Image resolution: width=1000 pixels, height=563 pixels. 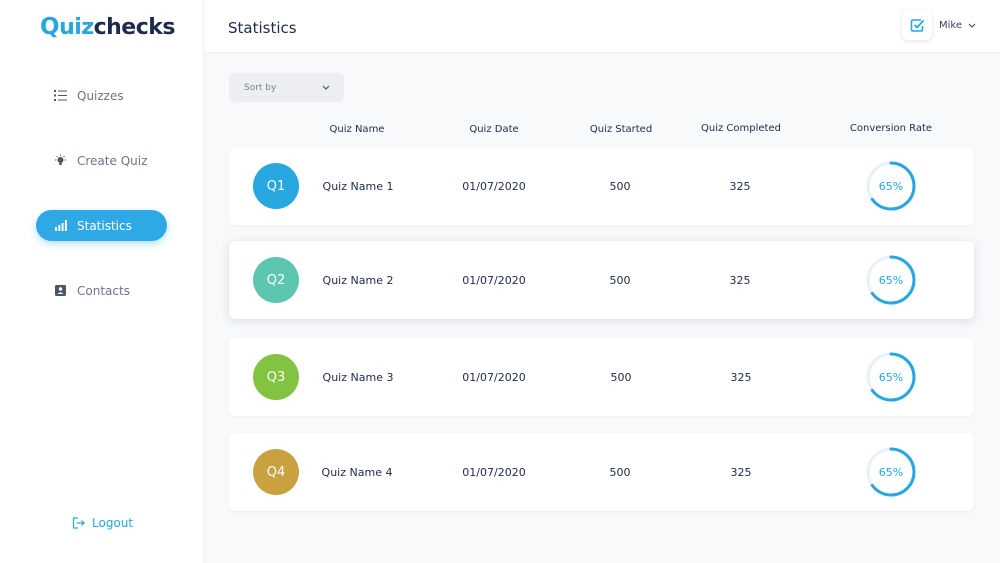 What do you see at coordinates (60, 225) in the screenshot?
I see `bar-chart-icon` at bounding box center [60, 225].